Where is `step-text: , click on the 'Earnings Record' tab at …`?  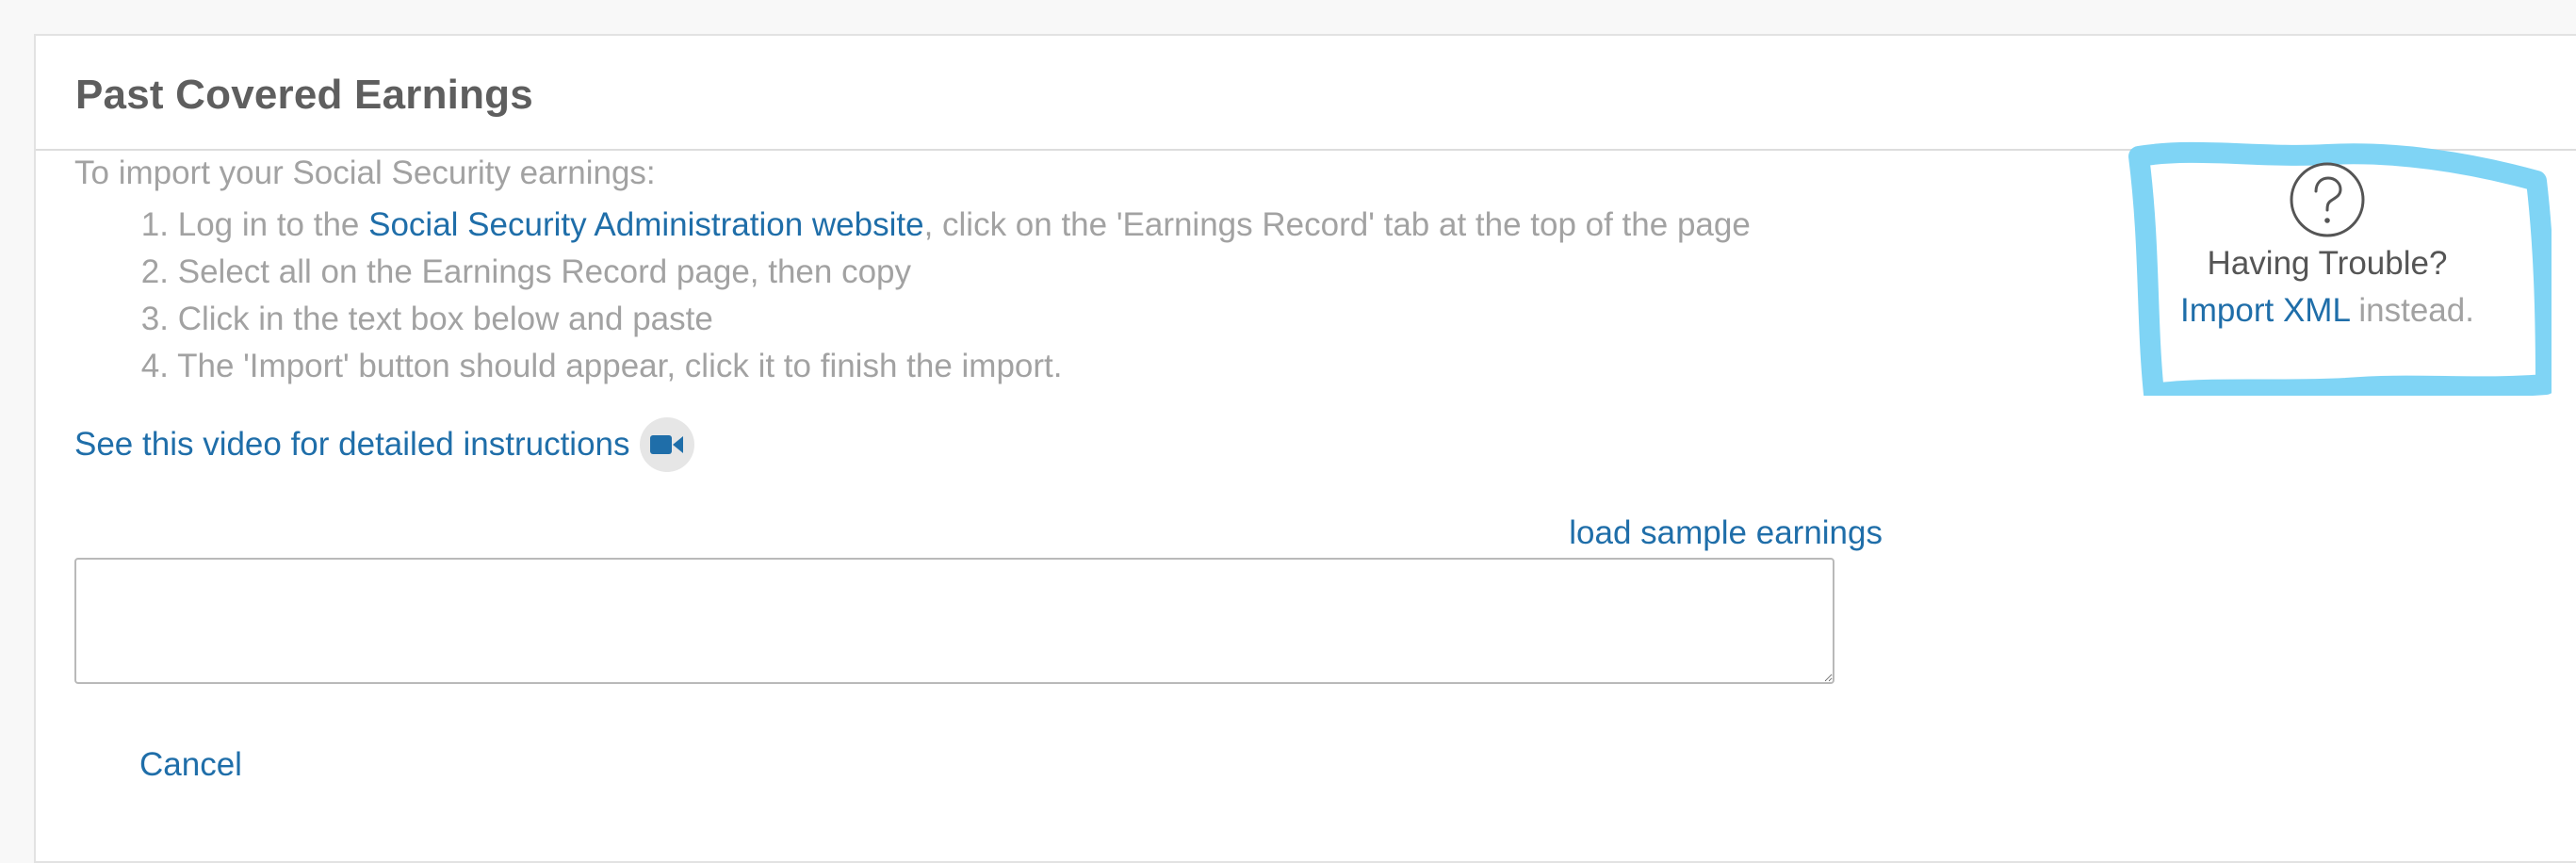
step-text: , click on the 'Earnings Record' tab at … is located at coordinates (1337, 224).